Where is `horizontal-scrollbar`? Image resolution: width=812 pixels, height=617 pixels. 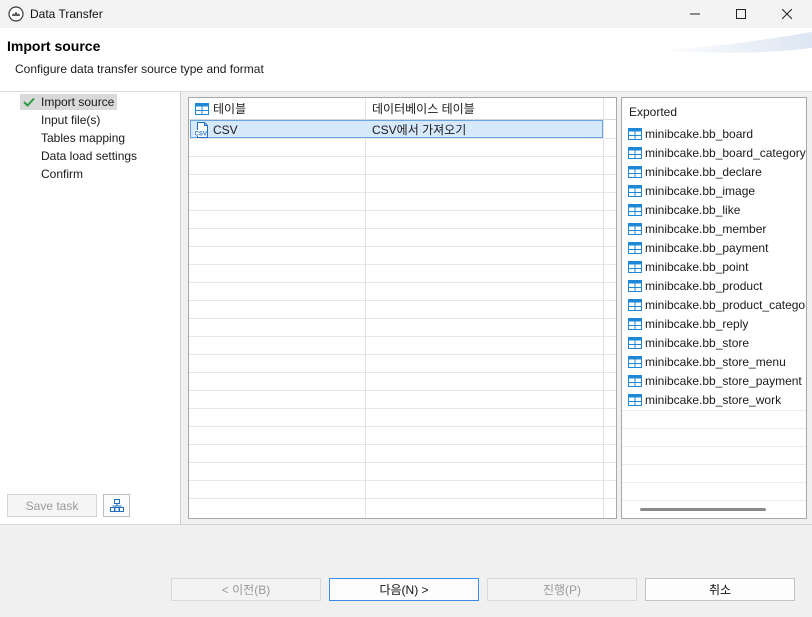 horizontal-scrollbar is located at coordinates (703, 509).